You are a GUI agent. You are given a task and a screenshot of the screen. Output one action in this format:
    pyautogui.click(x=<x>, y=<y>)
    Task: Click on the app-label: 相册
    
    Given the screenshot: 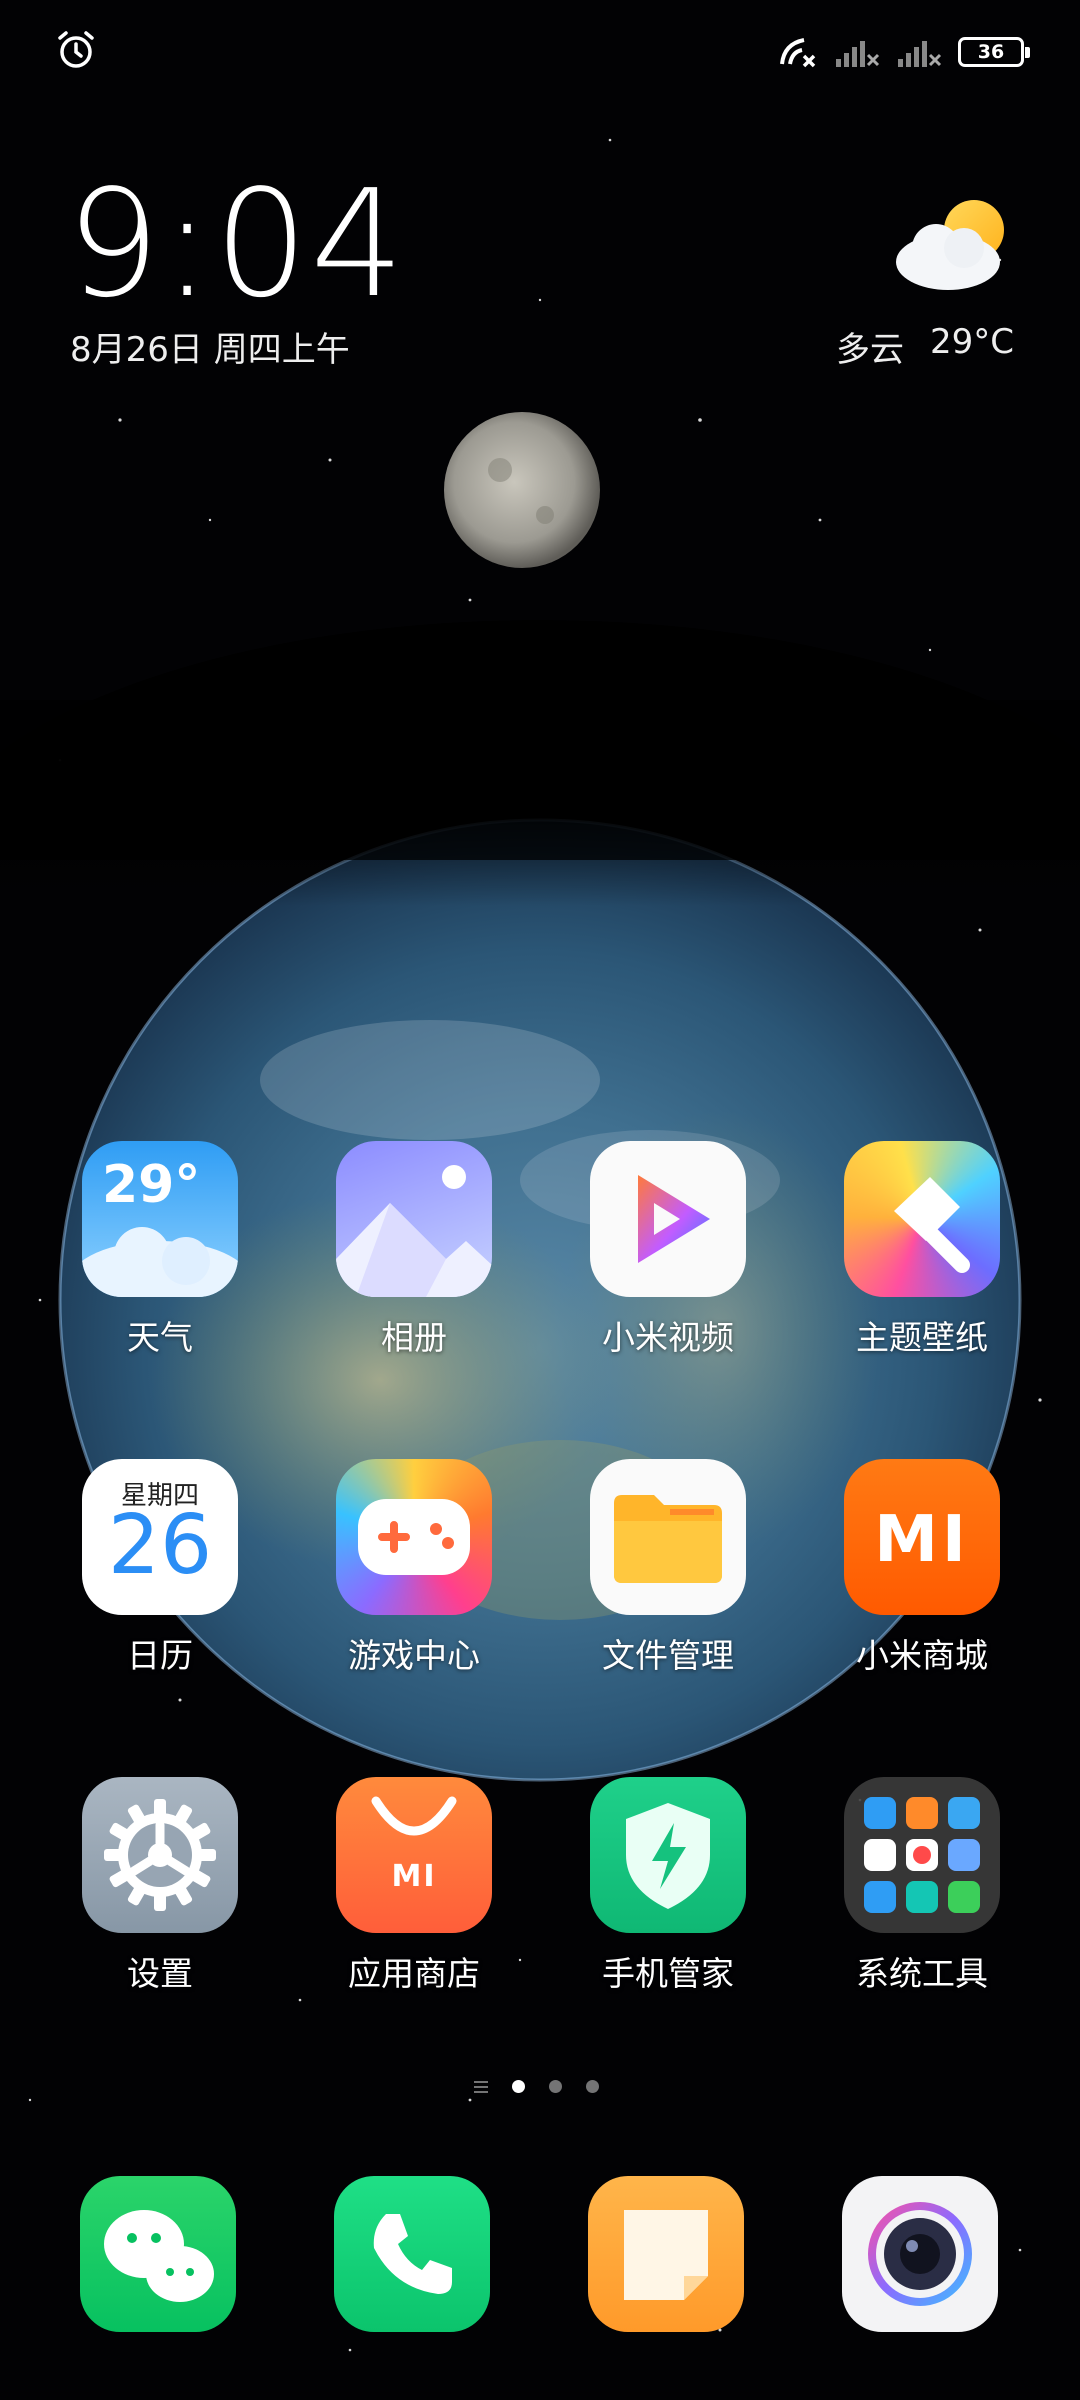 What is the action you would take?
    pyautogui.click(x=414, y=1337)
    